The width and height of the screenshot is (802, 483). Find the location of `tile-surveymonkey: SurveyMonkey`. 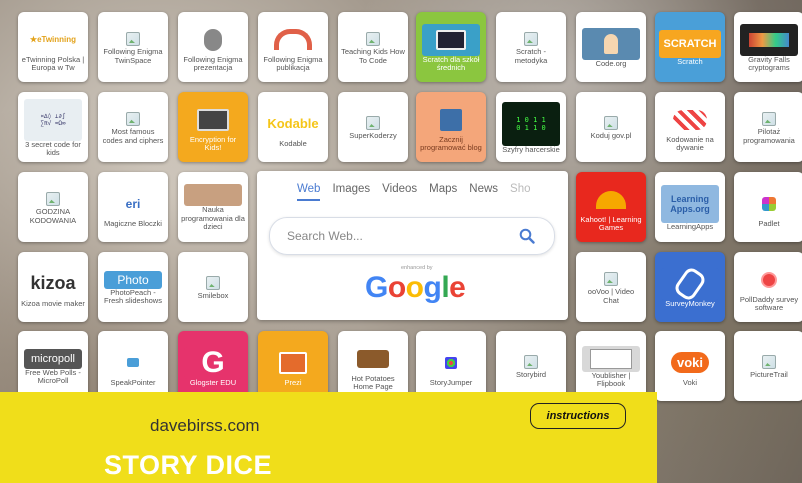

tile-surveymonkey: SurveyMonkey is located at coordinates (690, 287).